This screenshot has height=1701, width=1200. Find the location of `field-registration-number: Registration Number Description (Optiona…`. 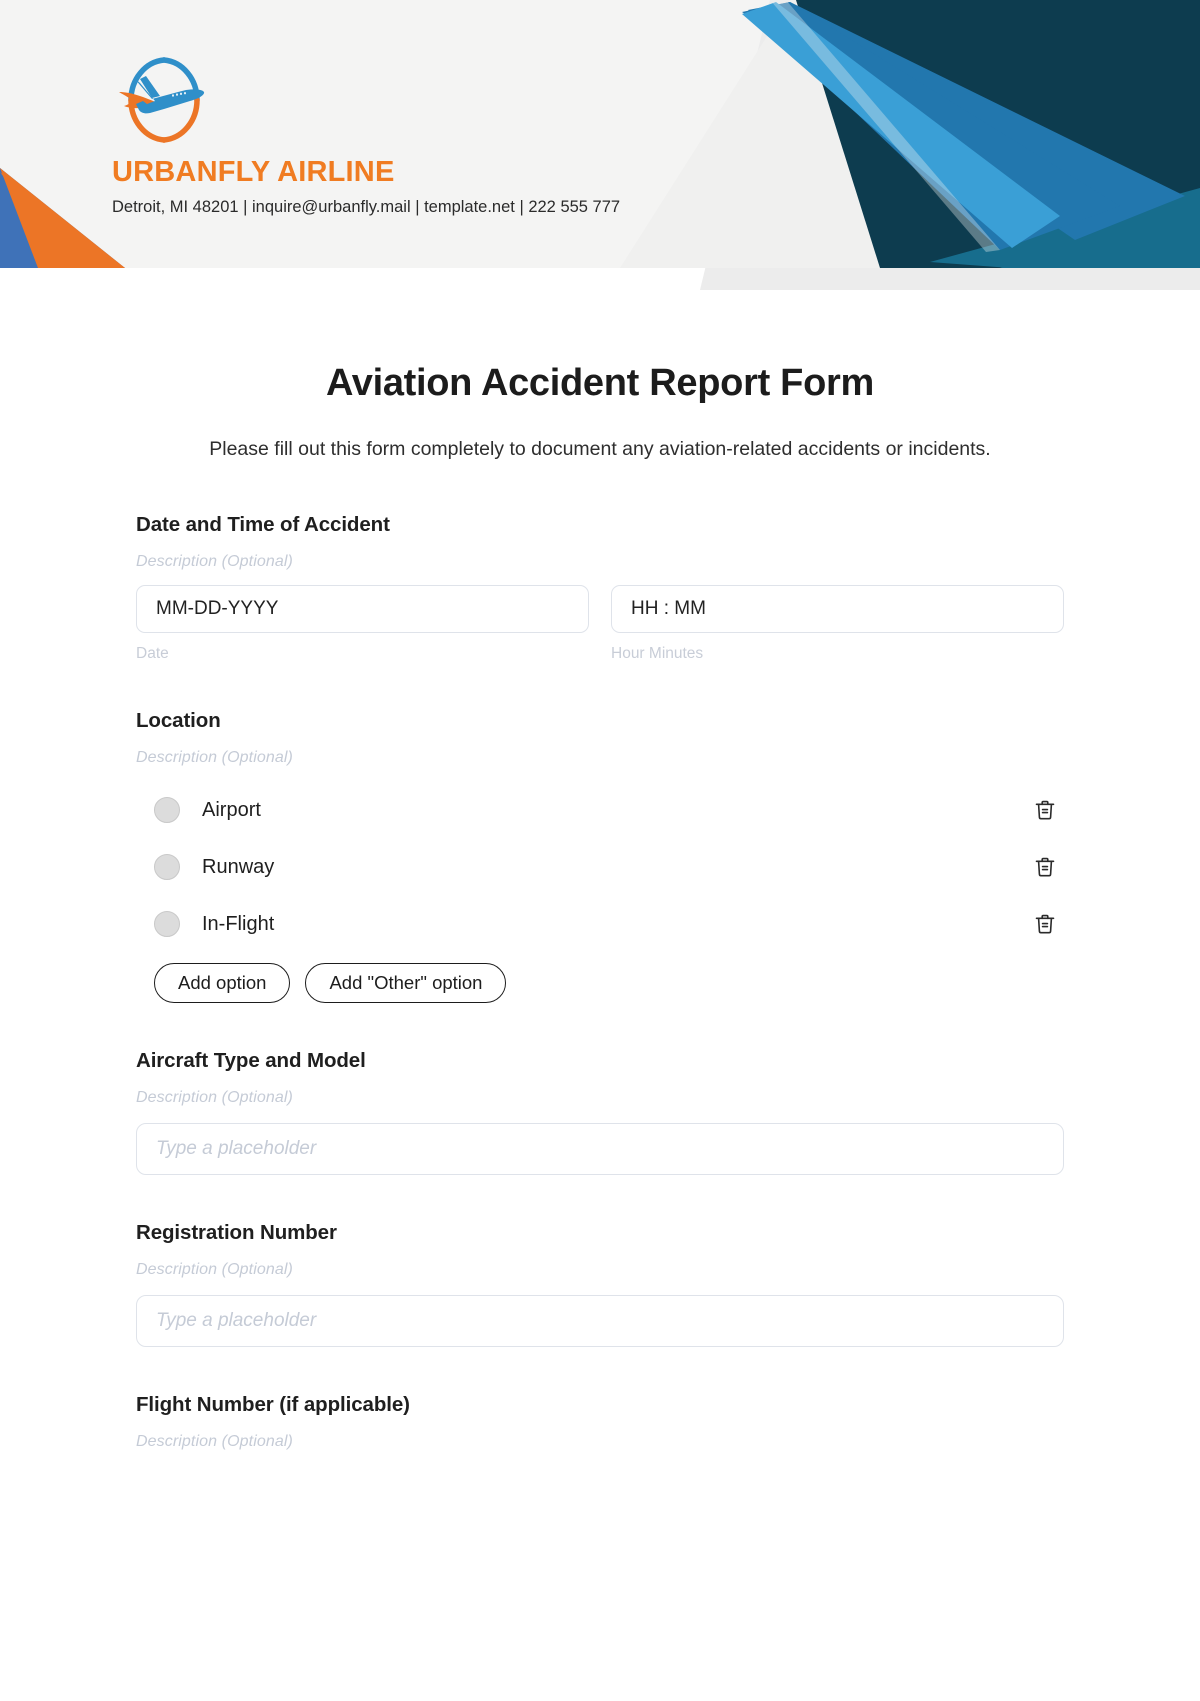

field-registration-number: Registration Number Description (Optiona… is located at coordinates (600, 1284).